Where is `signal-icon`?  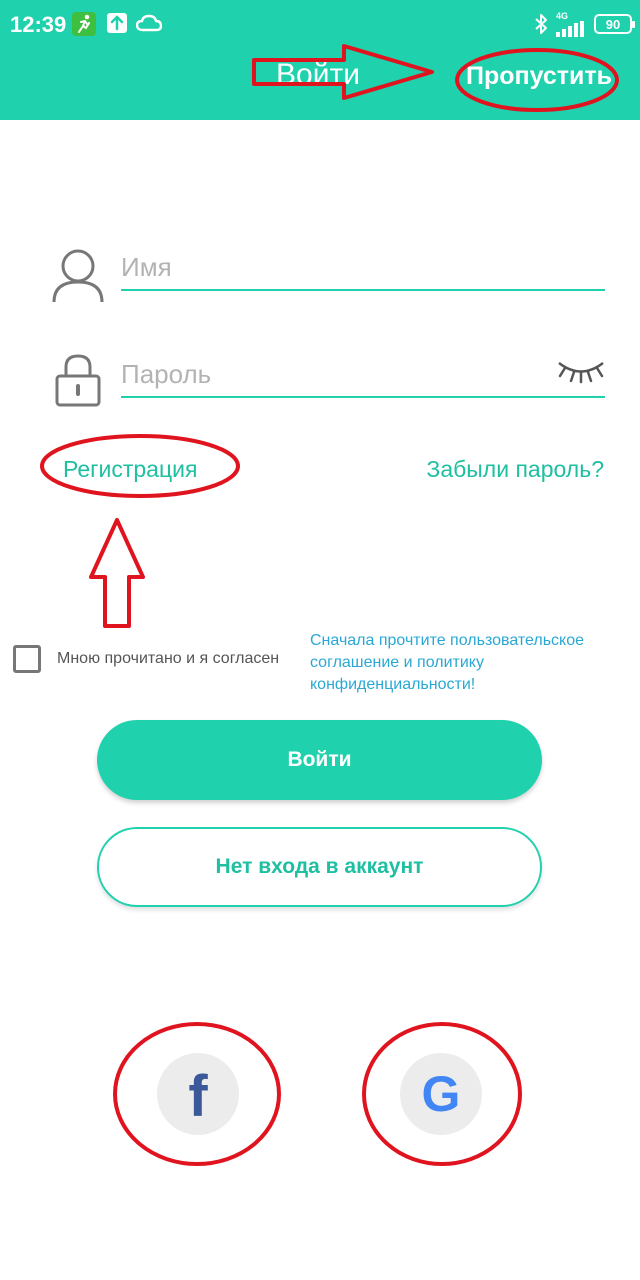
signal-icon is located at coordinates (570, 28).